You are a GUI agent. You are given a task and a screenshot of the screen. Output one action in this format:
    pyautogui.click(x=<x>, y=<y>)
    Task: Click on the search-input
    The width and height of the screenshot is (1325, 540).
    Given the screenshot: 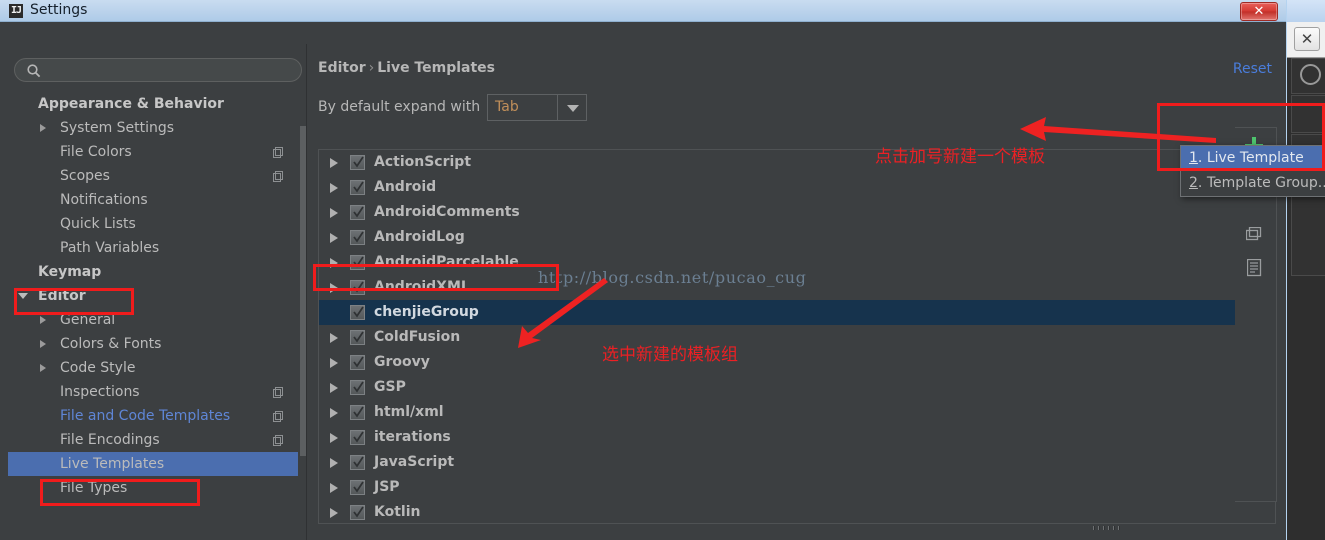 What is the action you would take?
    pyautogui.click(x=158, y=70)
    